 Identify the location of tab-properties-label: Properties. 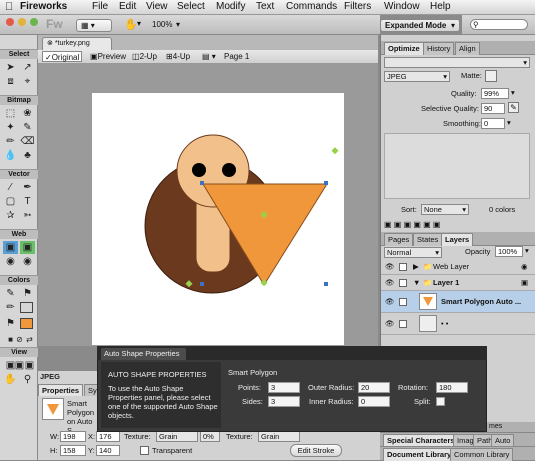
(61, 390).